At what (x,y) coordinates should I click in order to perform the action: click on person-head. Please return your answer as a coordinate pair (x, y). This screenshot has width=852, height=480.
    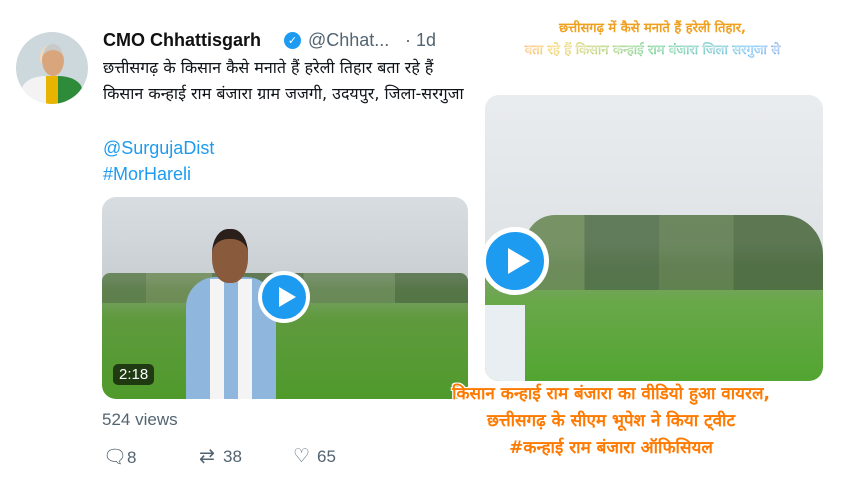
    Looking at the image, I should click on (230, 256).